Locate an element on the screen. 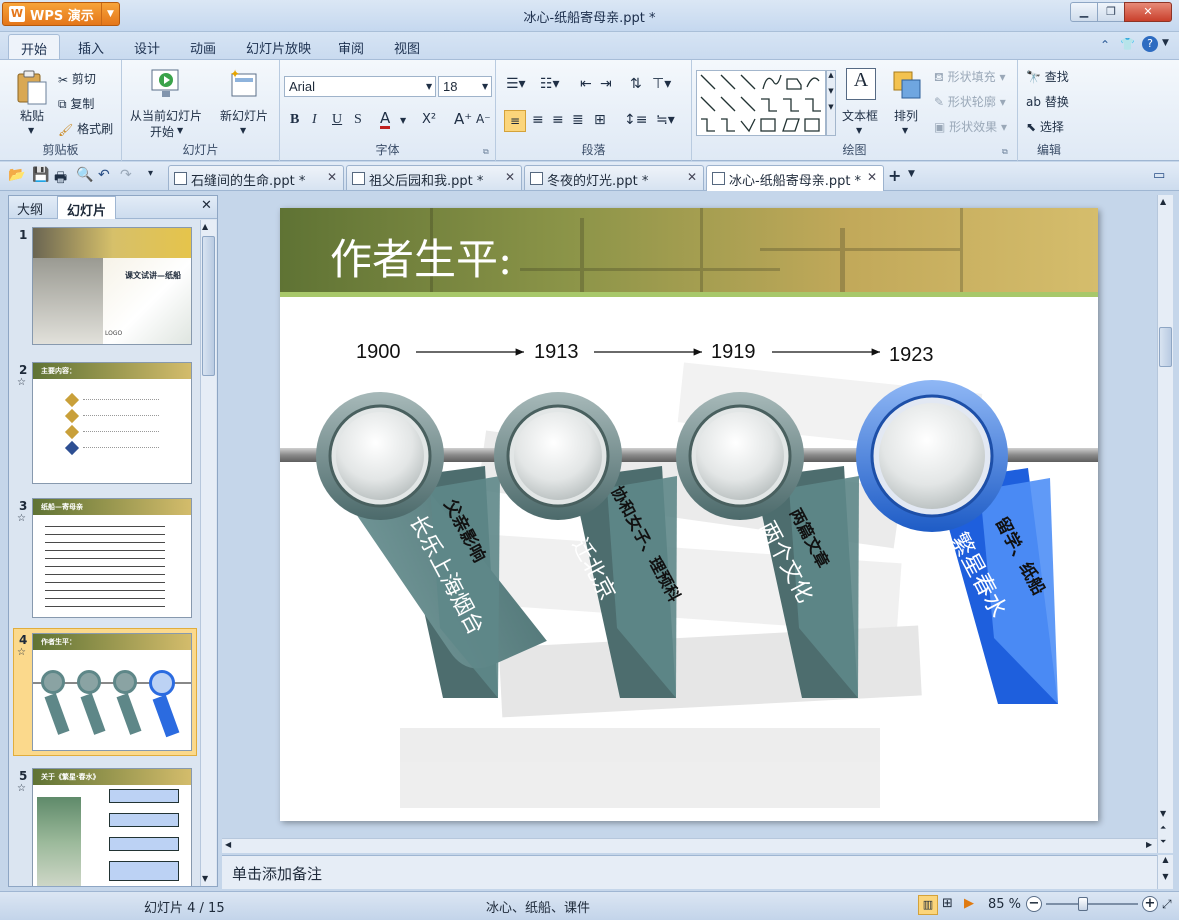 This screenshot has width=1179, height=920. line-spacing-button: ↕≡ is located at coordinates (635, 120).